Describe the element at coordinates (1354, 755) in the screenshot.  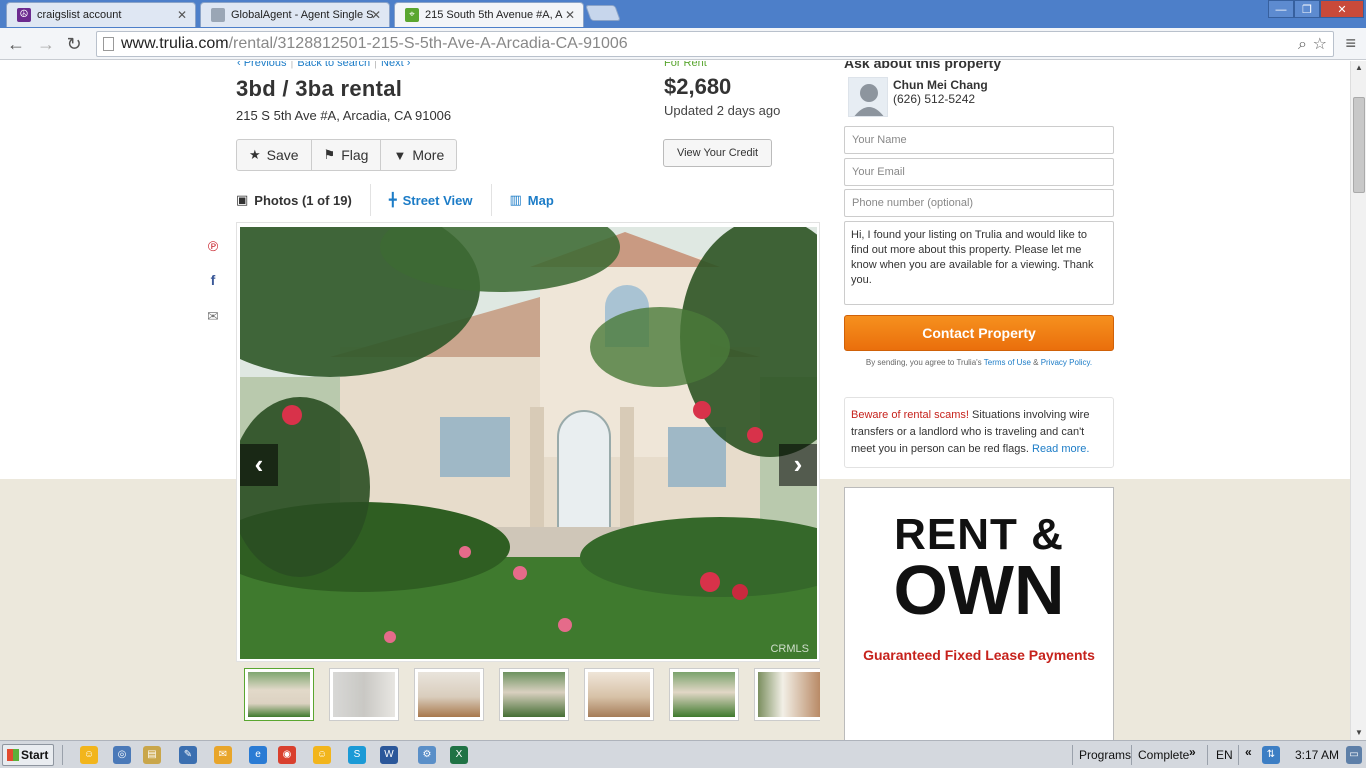
I see `show-desktop-icon: ▭` at that location.